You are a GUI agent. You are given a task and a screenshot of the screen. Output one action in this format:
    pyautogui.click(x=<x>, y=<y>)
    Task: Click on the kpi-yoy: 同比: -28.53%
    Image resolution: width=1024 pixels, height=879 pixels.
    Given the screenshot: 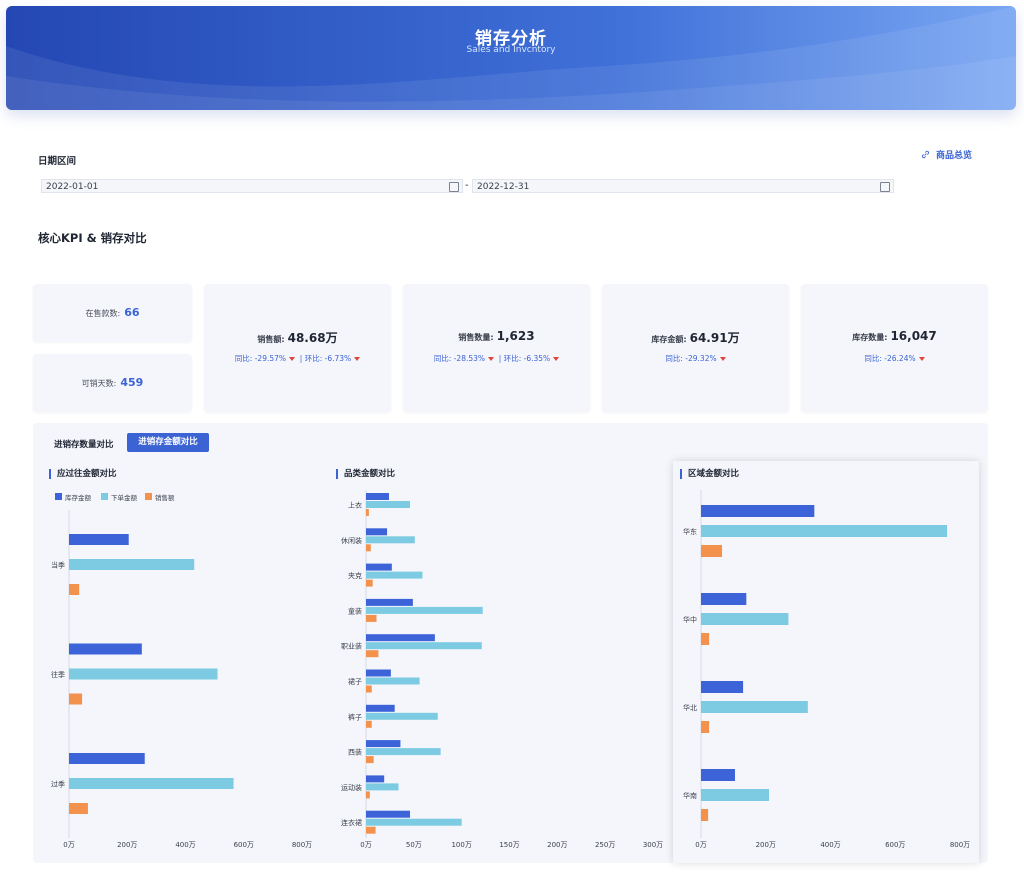 What is the action you would take?
    pyautogui.click(x=459, y=358)
    